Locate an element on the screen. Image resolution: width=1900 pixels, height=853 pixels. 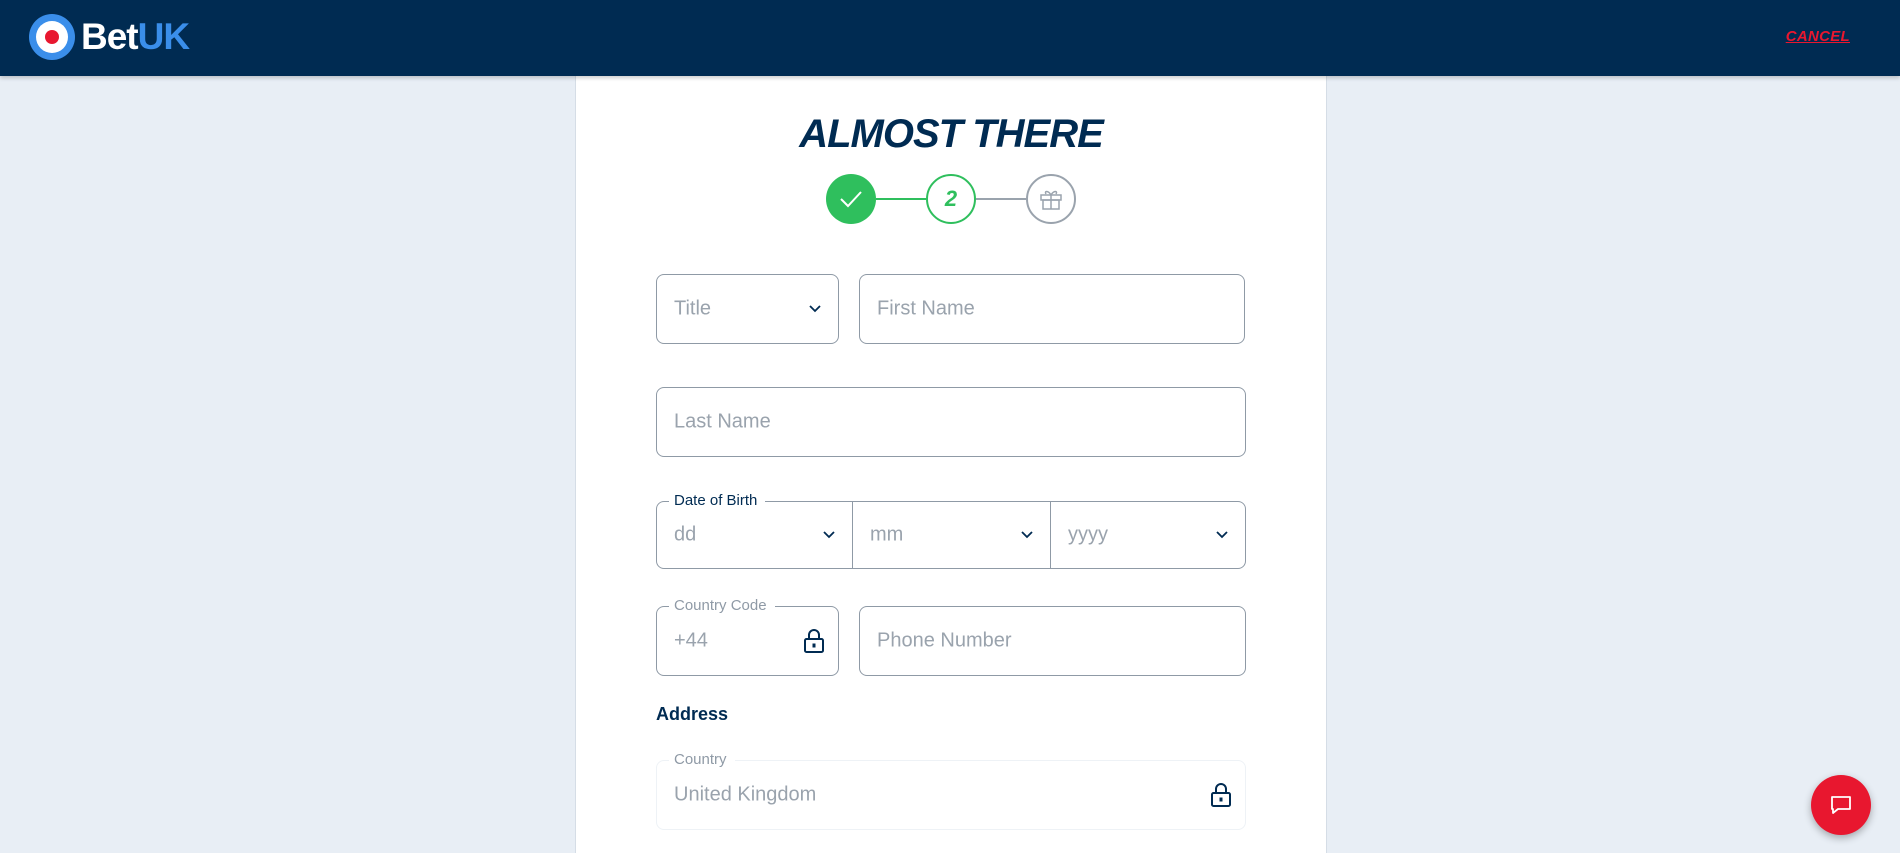
address-heading: Address is located at coordinates (692, 714).